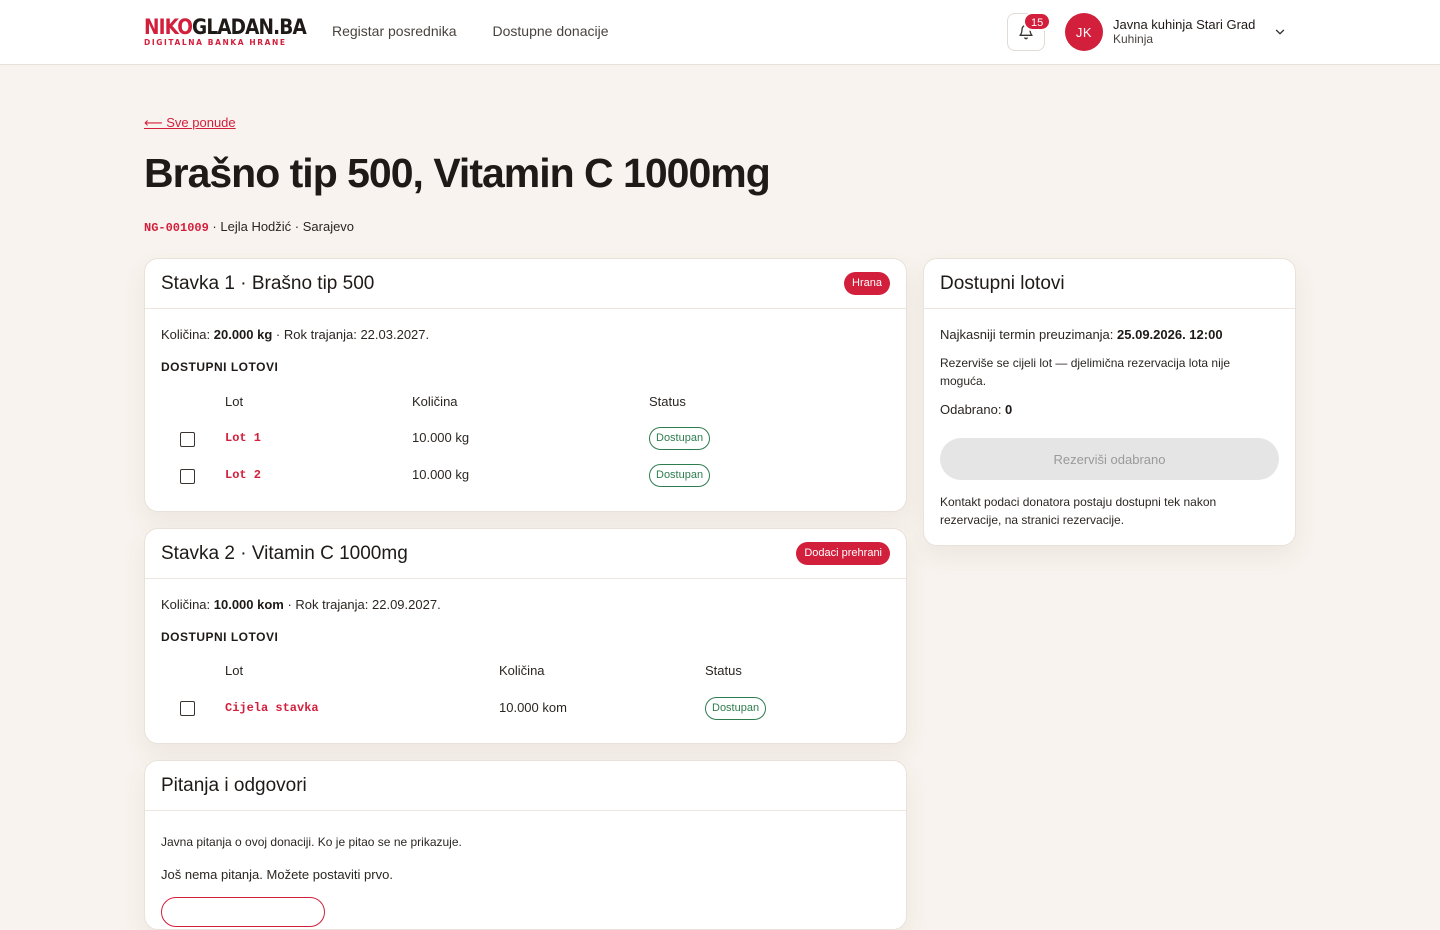 Image resolution: width=1440 pixels, height=930 pixels. Describe the element at coordinates (168, 27) in the screenshot. I see `logo-red-part: NIKO` at that location.